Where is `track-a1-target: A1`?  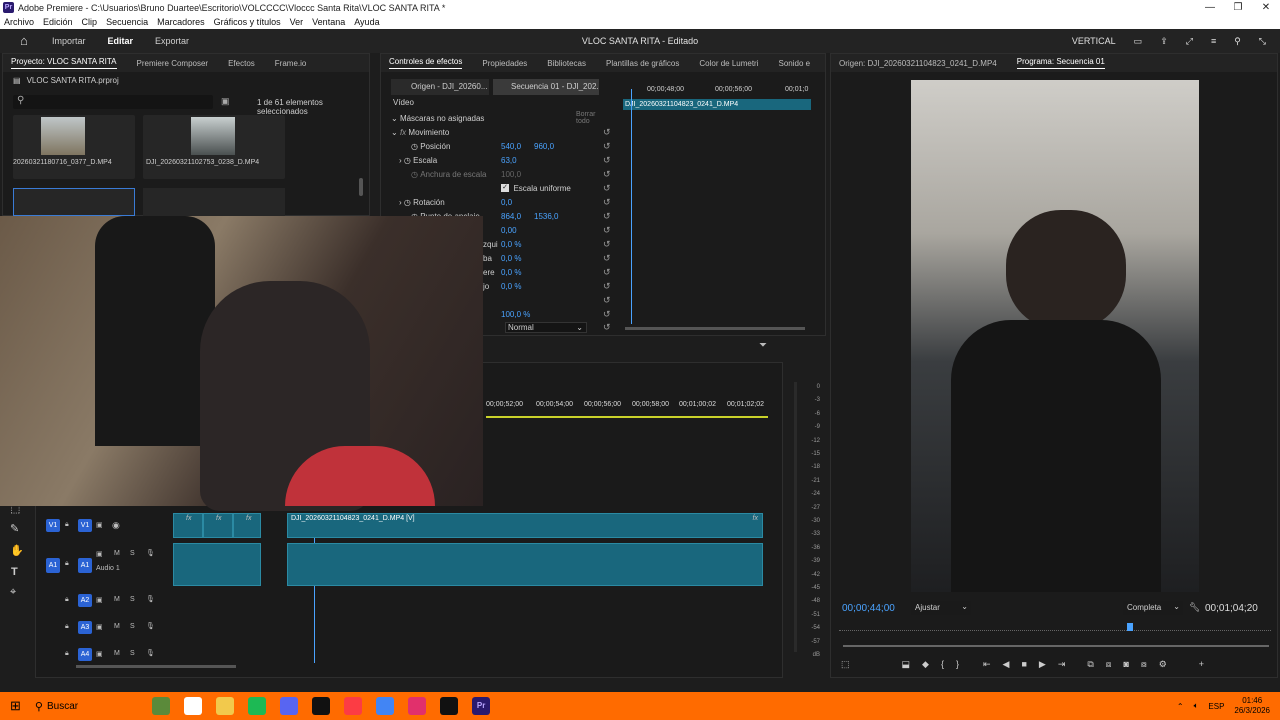 track-a1-target: A1 is located at coordinates (85, 565).